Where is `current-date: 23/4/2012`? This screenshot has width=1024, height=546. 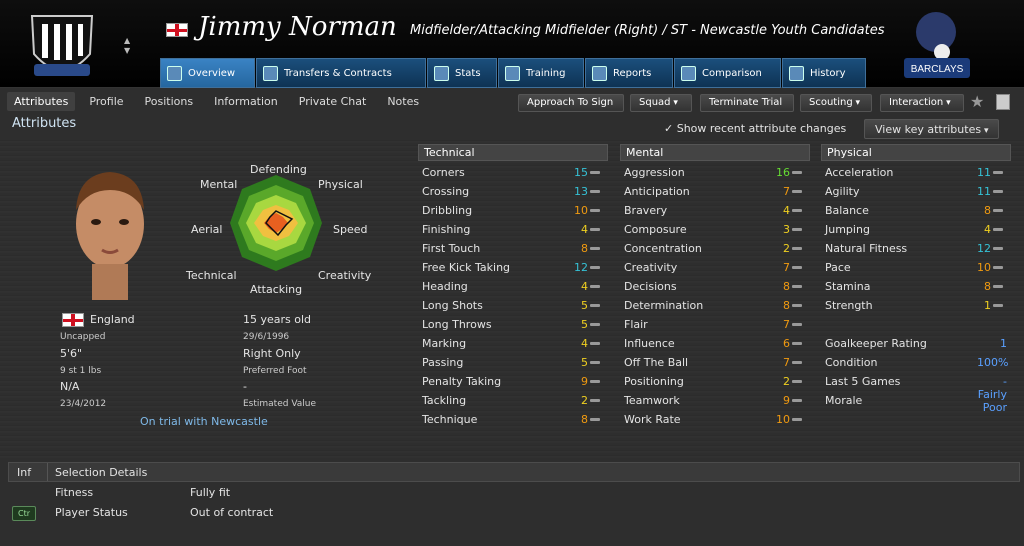
current-date: 23/4/2012 is located at coordinates (83, 404).